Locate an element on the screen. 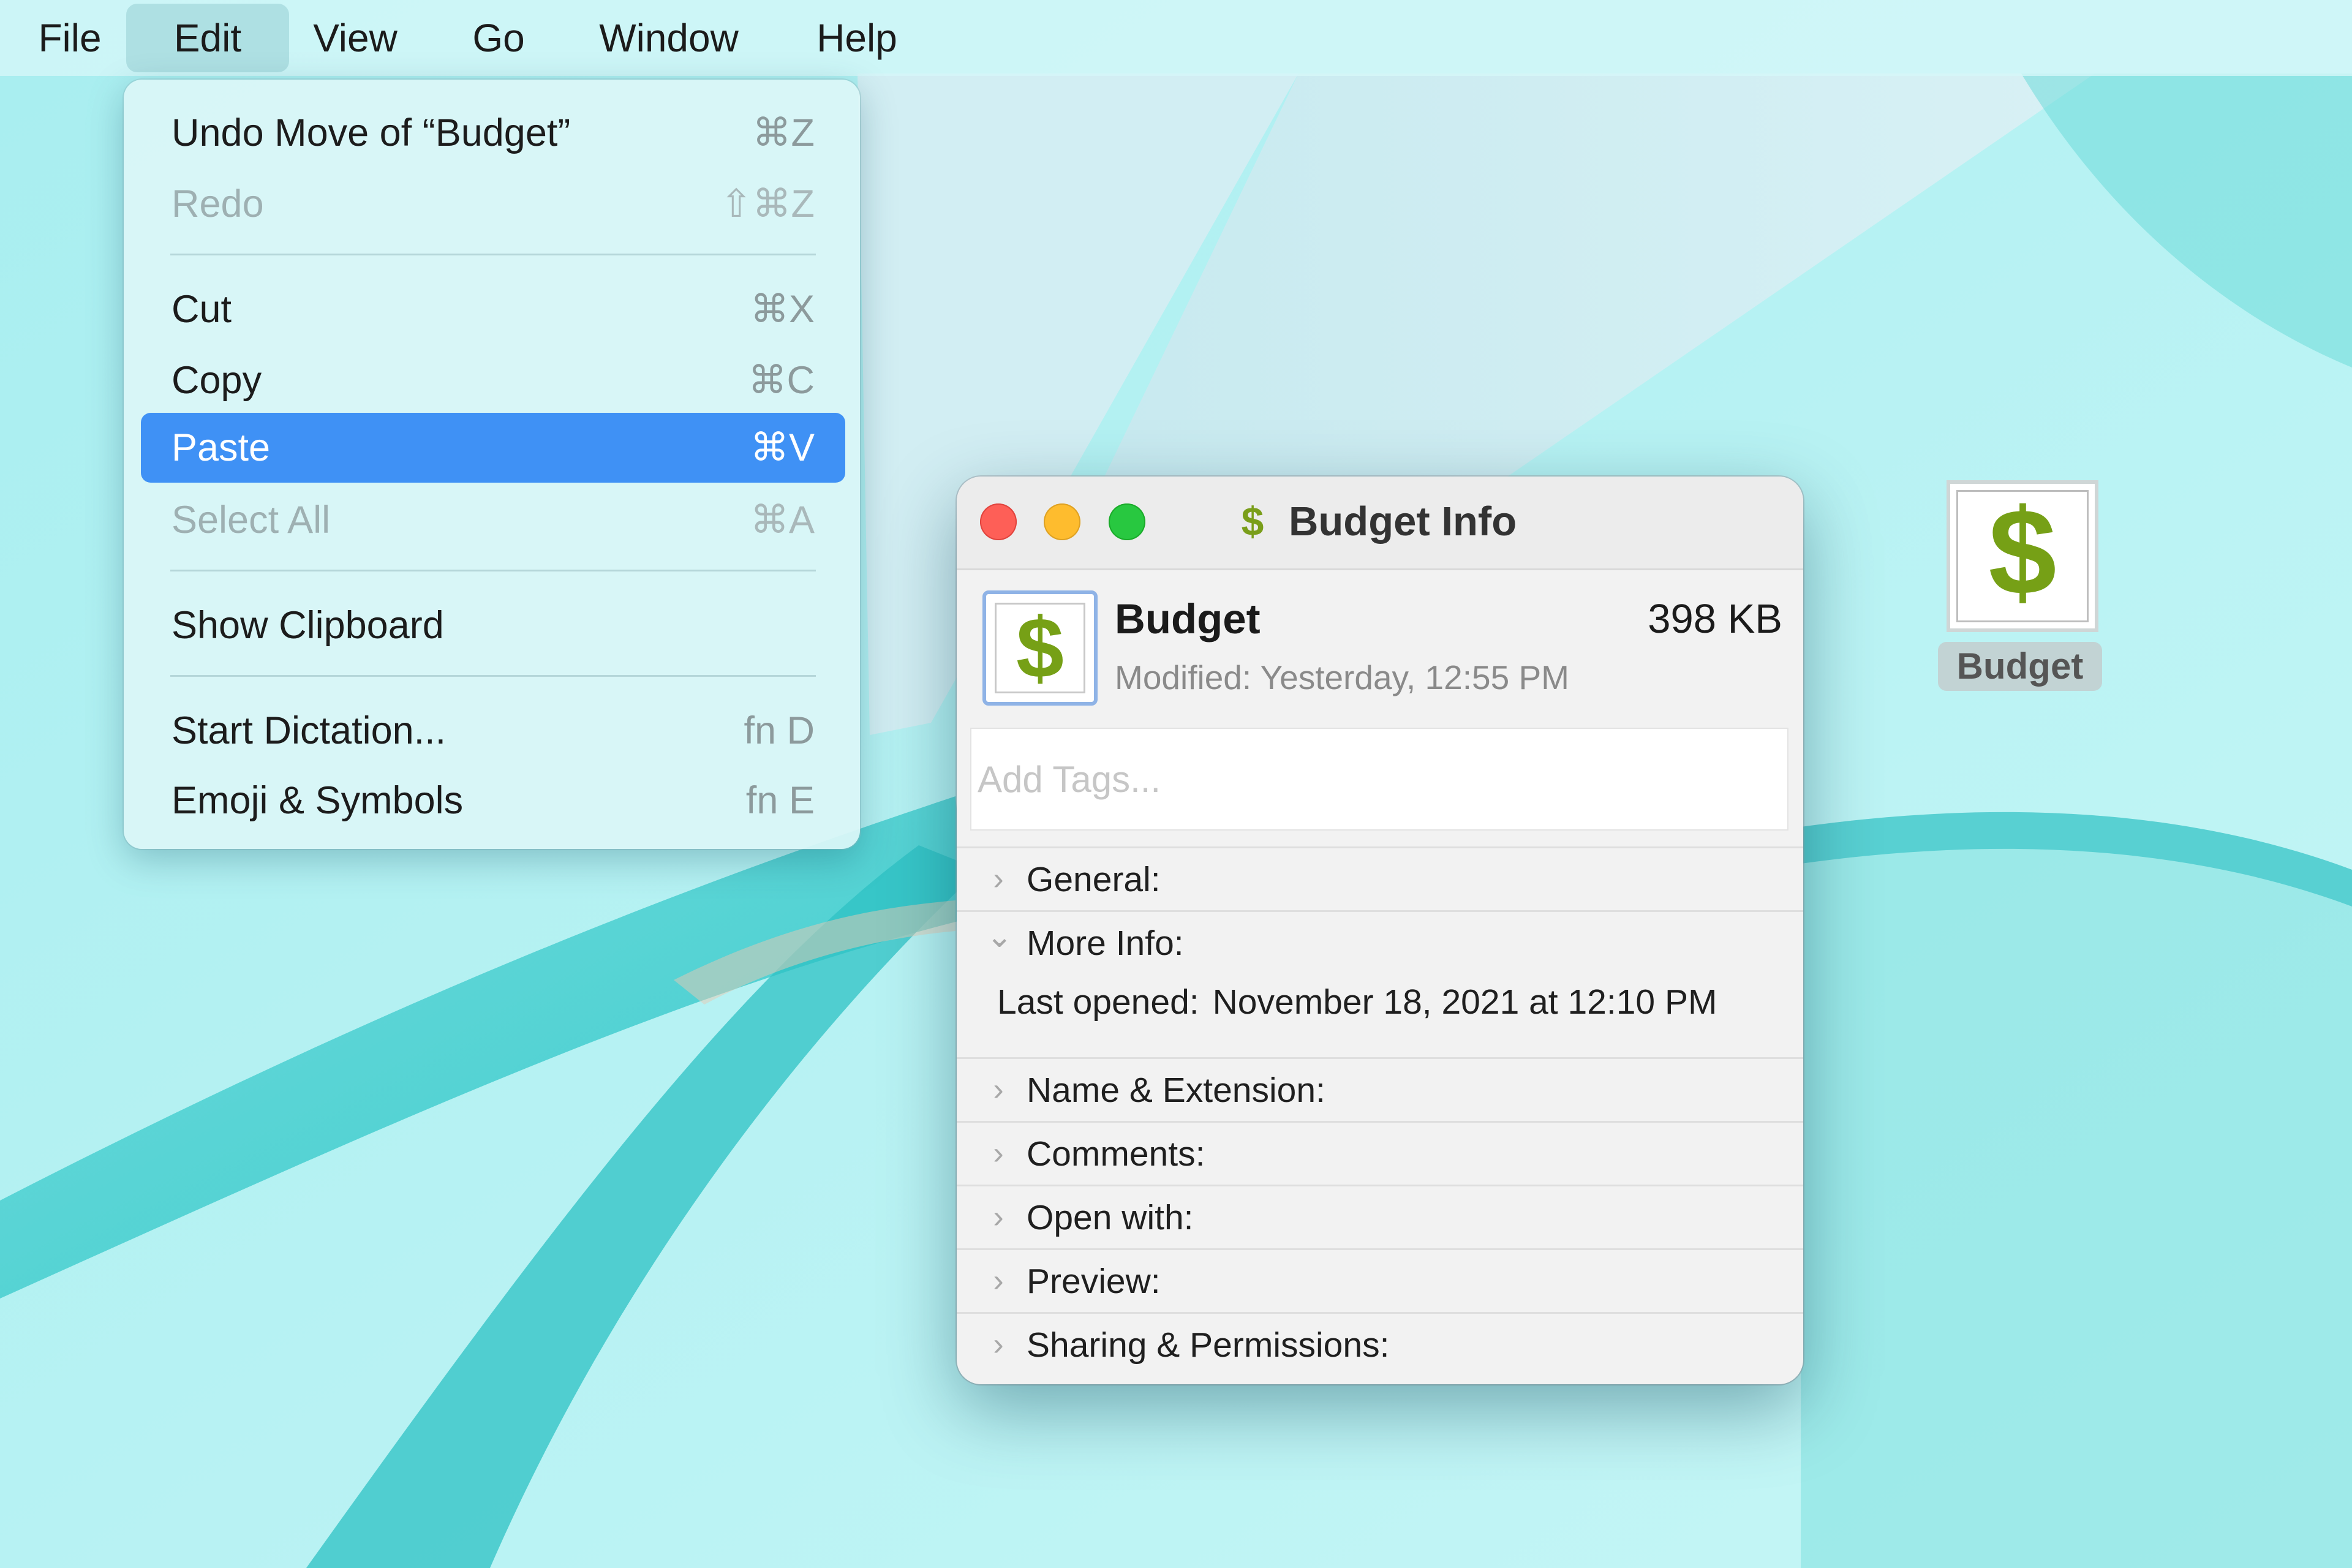  section-label: Preview: is located at coordinates (1094, 1281).